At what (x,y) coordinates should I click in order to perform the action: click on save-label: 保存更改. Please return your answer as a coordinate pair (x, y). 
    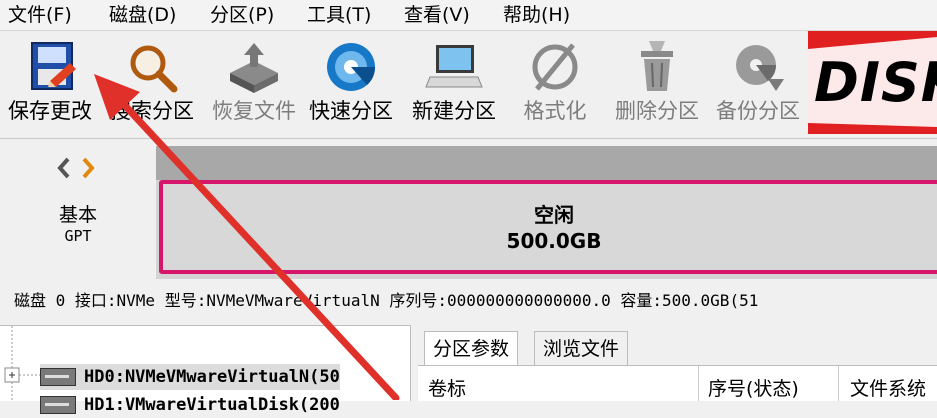
    Looking at the image, I should click on (50, 111).